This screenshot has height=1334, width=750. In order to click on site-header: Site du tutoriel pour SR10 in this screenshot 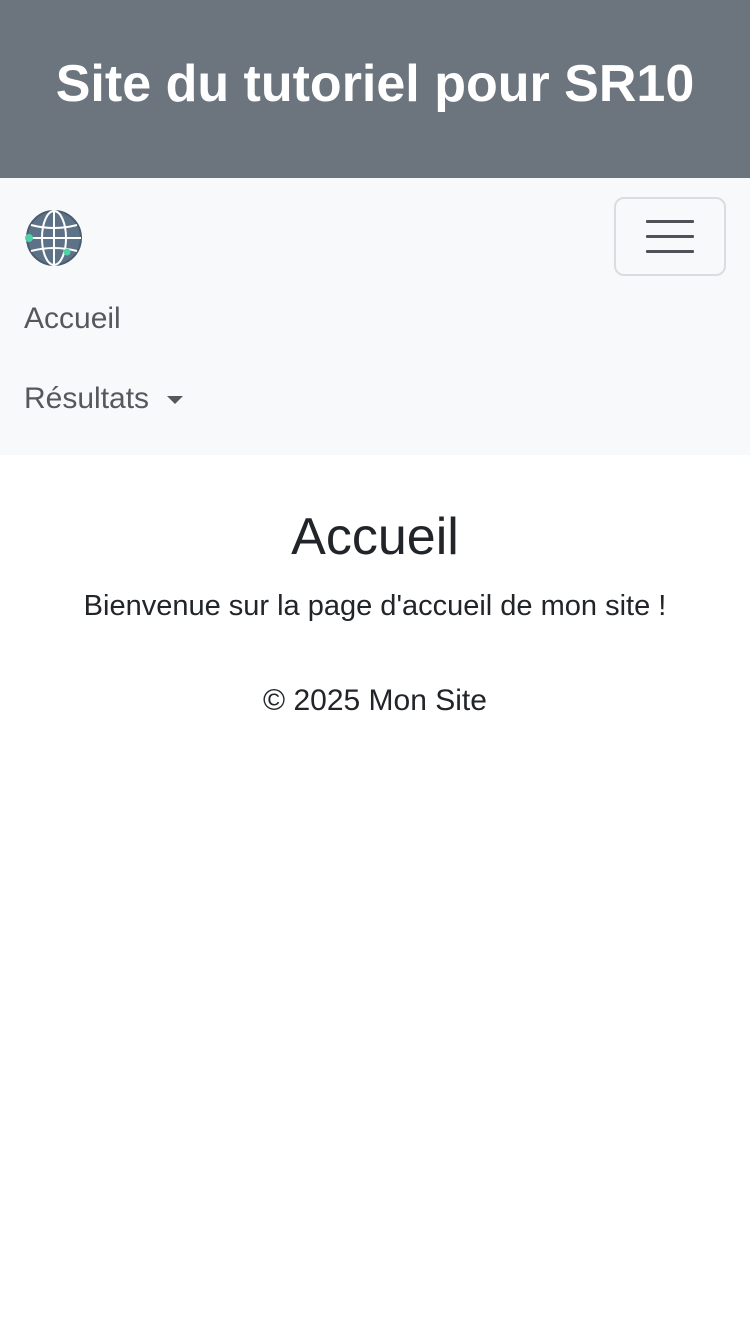, I will do `click(375, 89)`.